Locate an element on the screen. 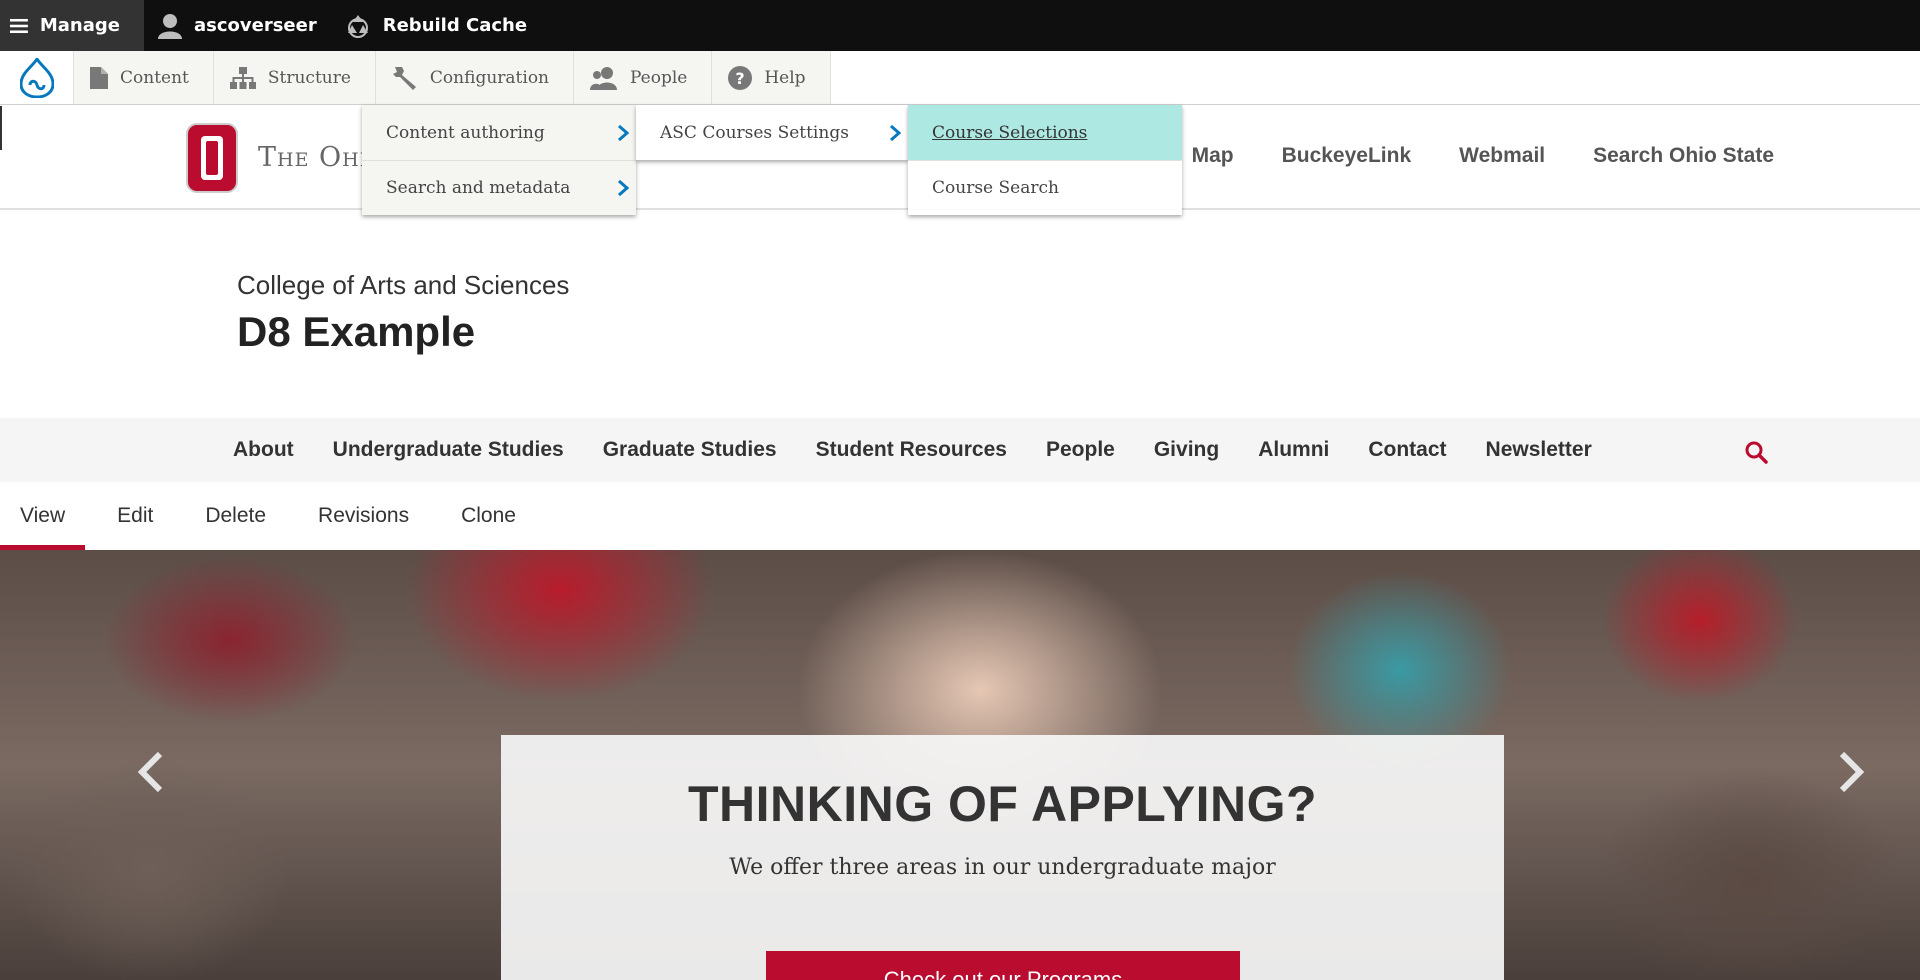 This screenshot has height=980, width=1920. menu-item-label: Course Selections is located at coordinates (1010, 132).